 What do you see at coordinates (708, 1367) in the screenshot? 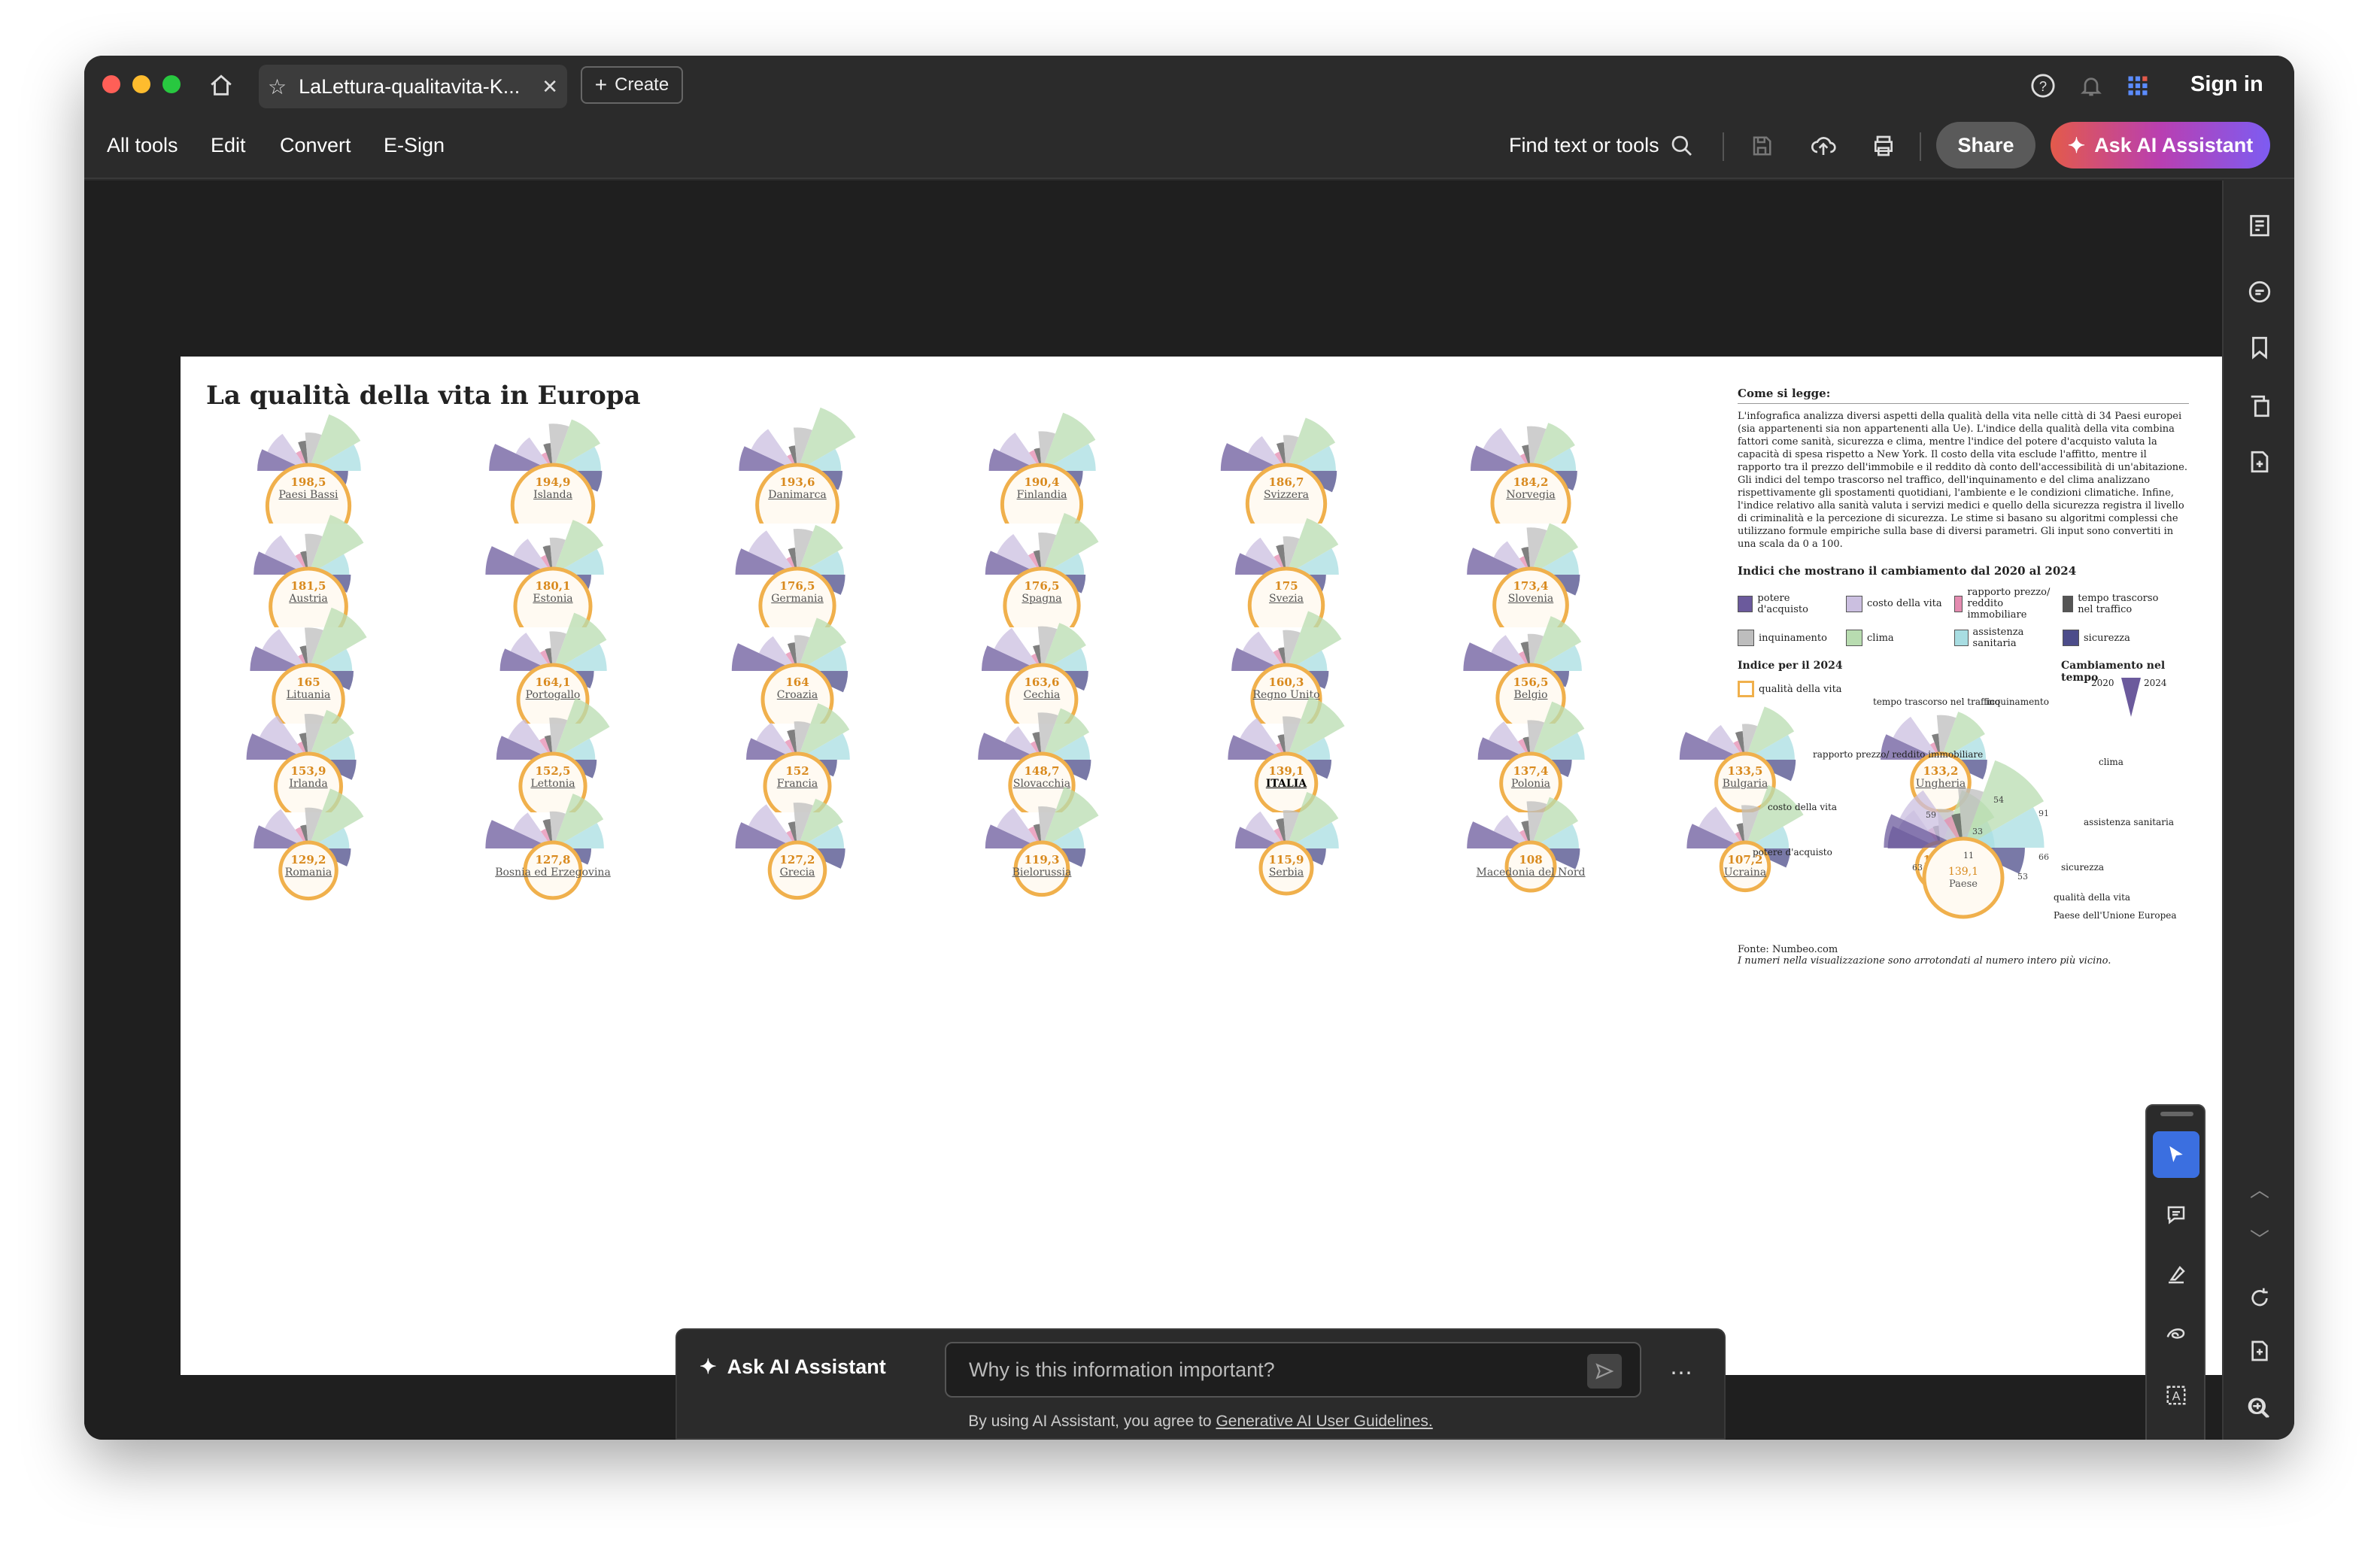
I see `ai-chat-icon: ✦` at bounding box center [708, 1367].